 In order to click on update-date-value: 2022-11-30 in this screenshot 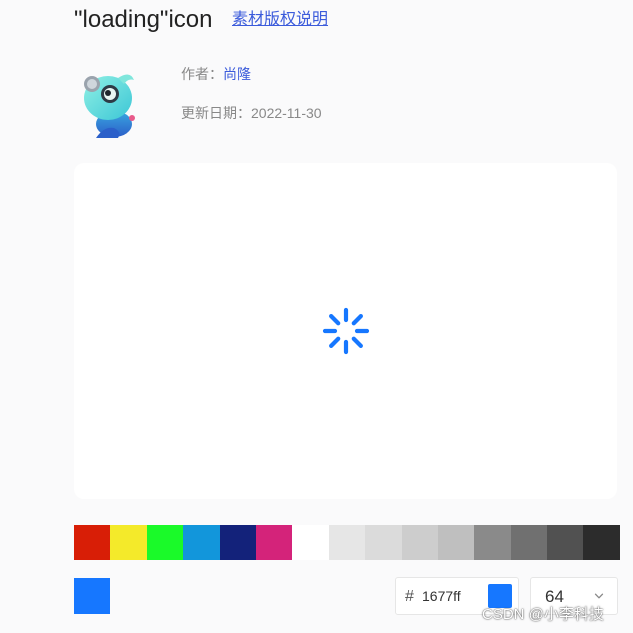, I will do `click(286, 113)`.